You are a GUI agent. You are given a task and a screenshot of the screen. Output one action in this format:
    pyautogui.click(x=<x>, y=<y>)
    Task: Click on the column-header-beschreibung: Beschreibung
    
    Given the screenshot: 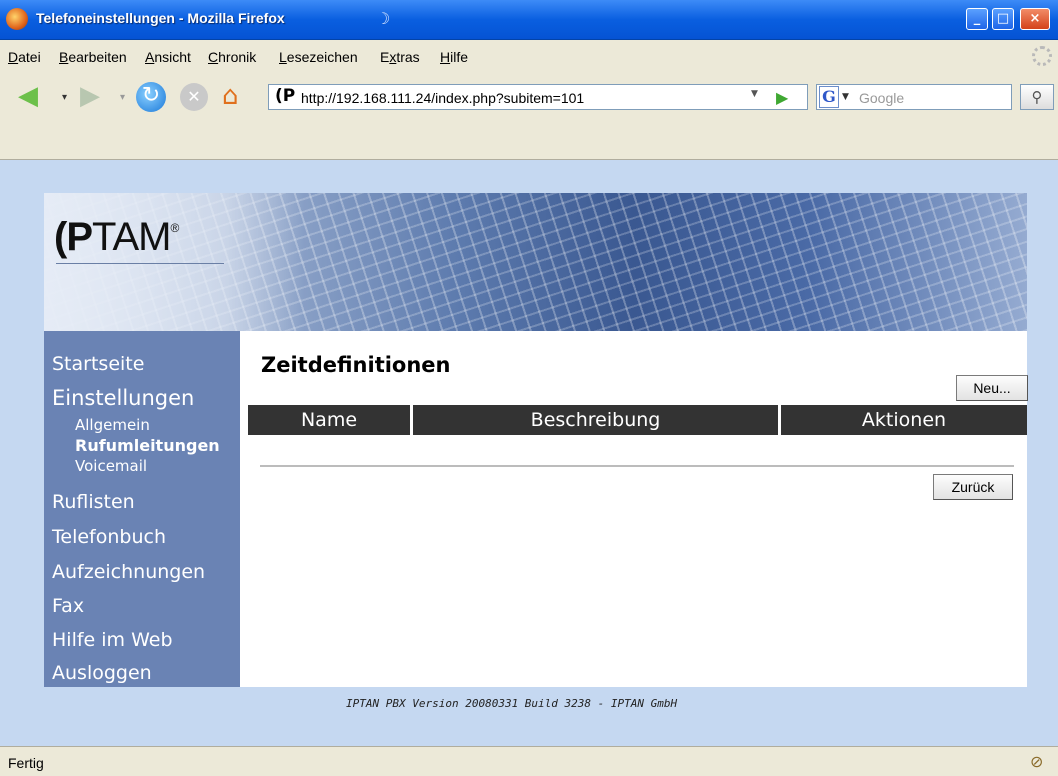 What is the action you would take?
    pyautogui.click(x=595, y=420)
    